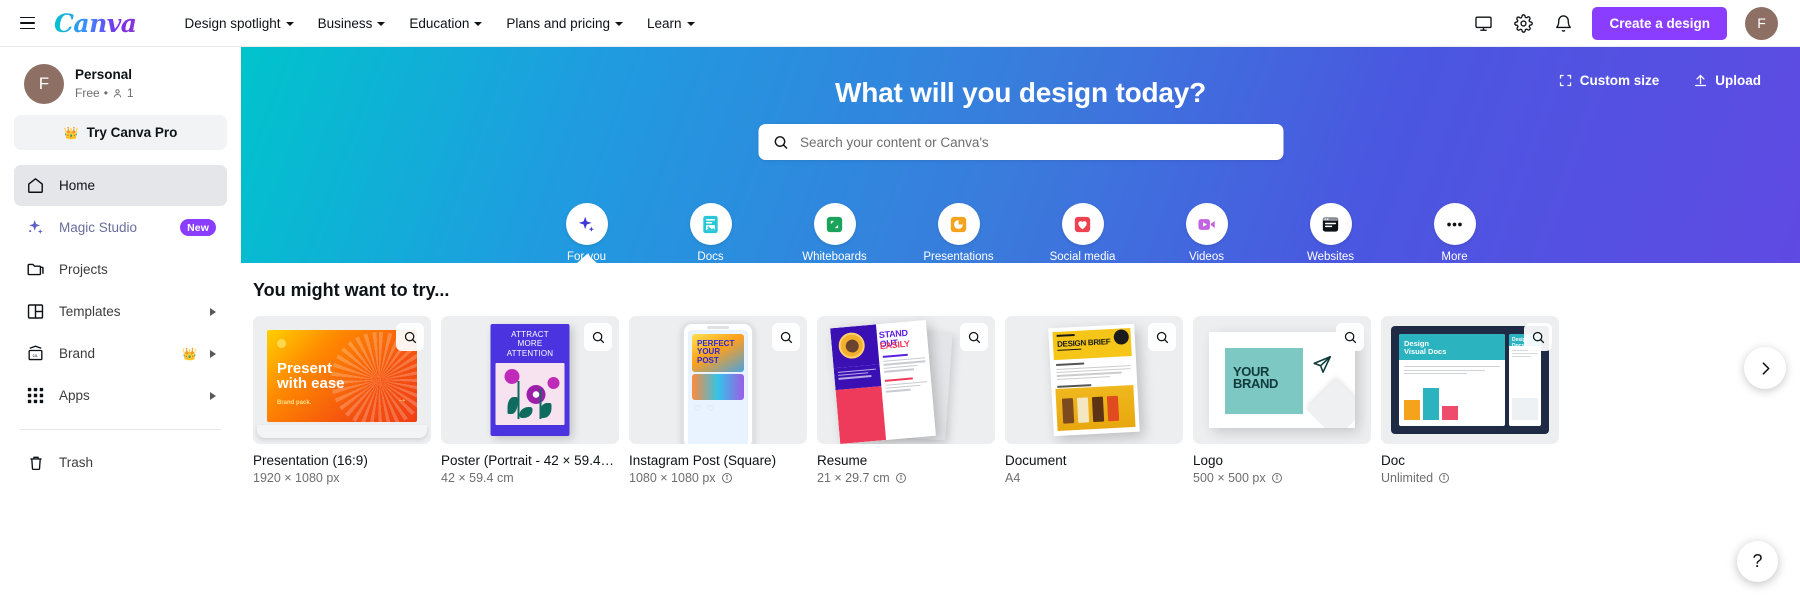 The height and width of the screenshot is (600, 1800). I want to click on active-category-indicator, so click(586, 258).